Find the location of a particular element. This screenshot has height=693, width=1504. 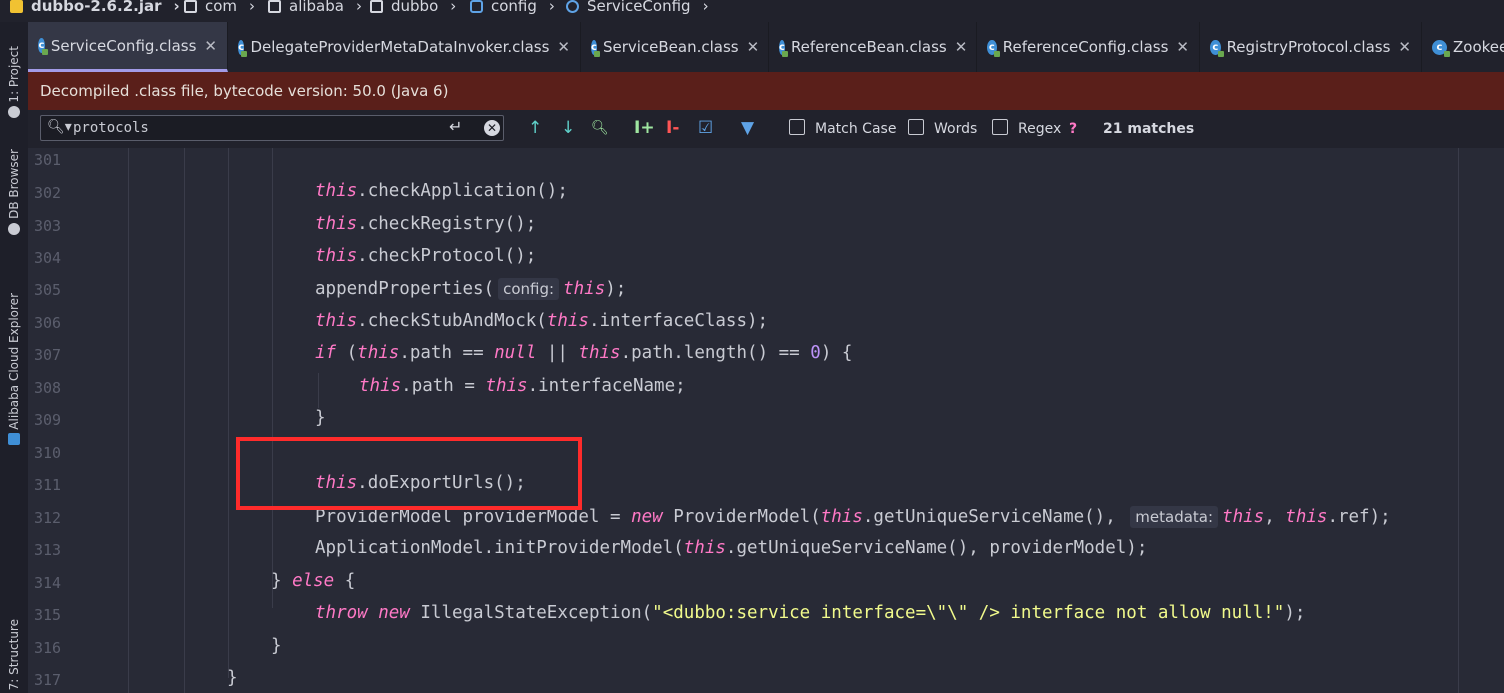

code-line-304: this.checkProtocol(); is located at coordinates (425, 256).